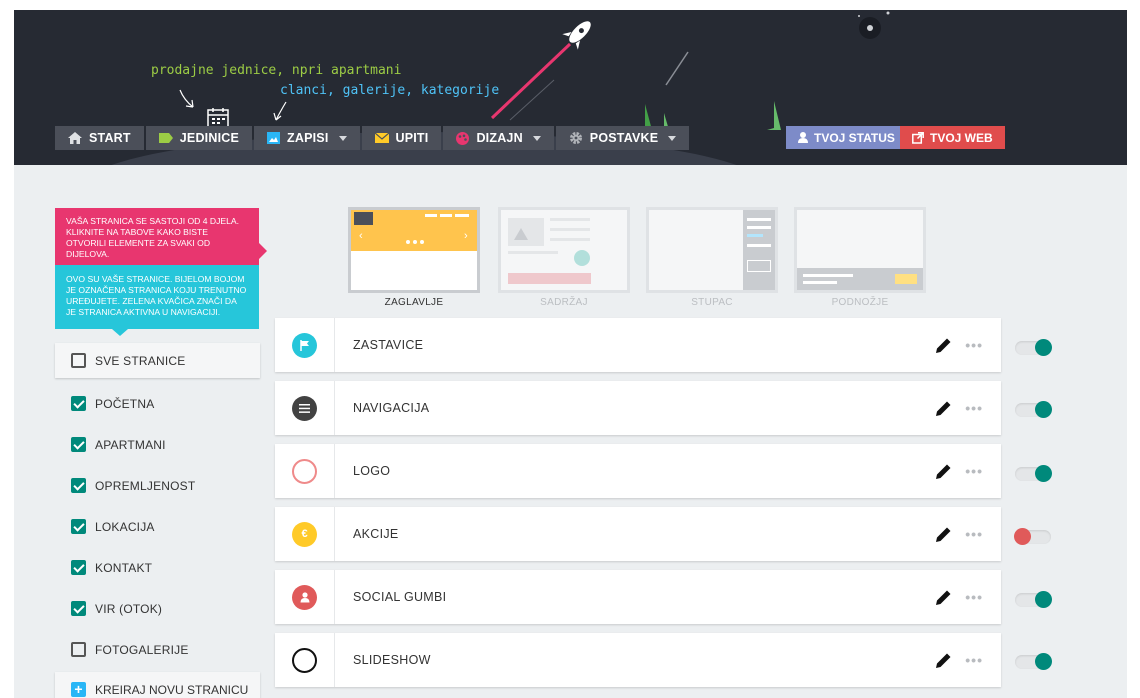 The height and width of the screenshot is (698, 1140). What do you see at coordinates (75, 138) in the screenshot?
I see `home-icon` at bounding box center [75, 138].